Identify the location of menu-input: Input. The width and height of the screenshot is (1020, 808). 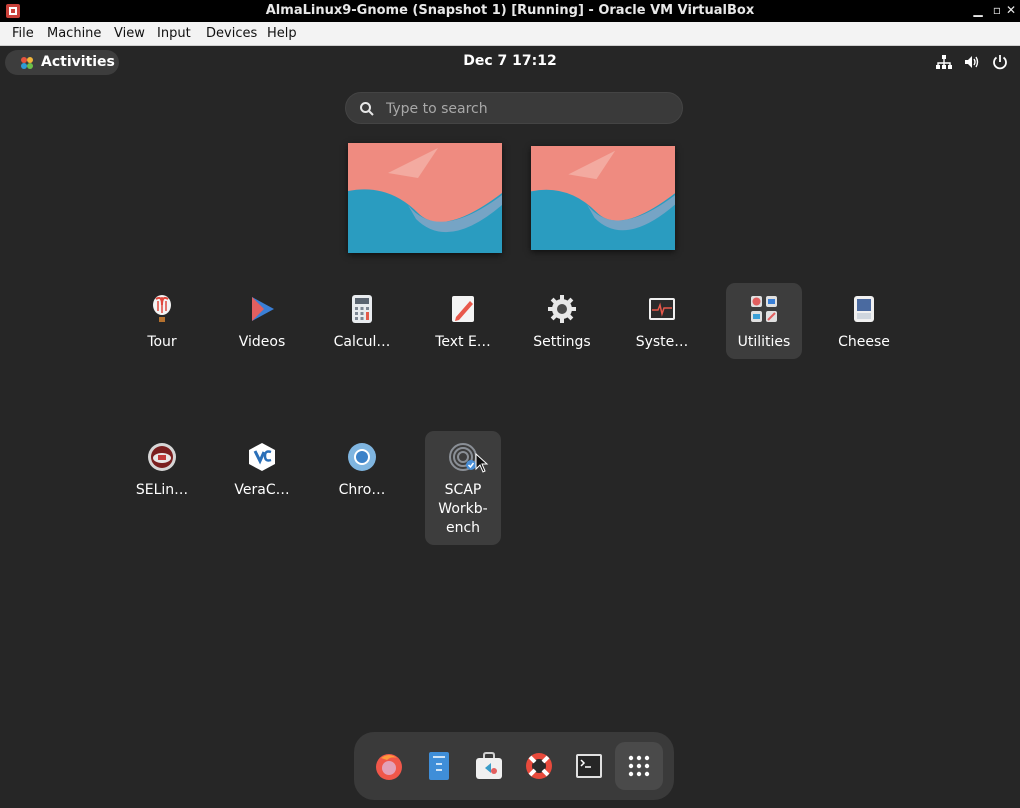
(174, 33).